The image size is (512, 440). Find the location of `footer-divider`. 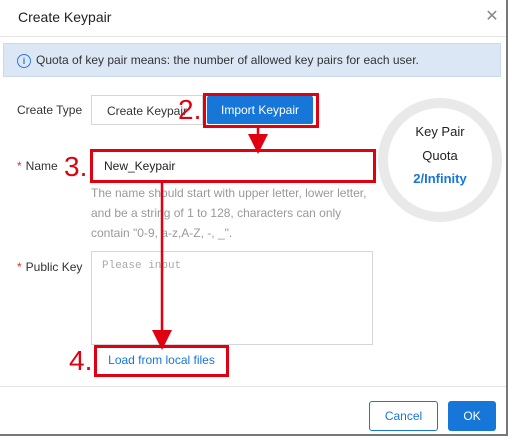

footer-divider is located at coordinates (253, 386).